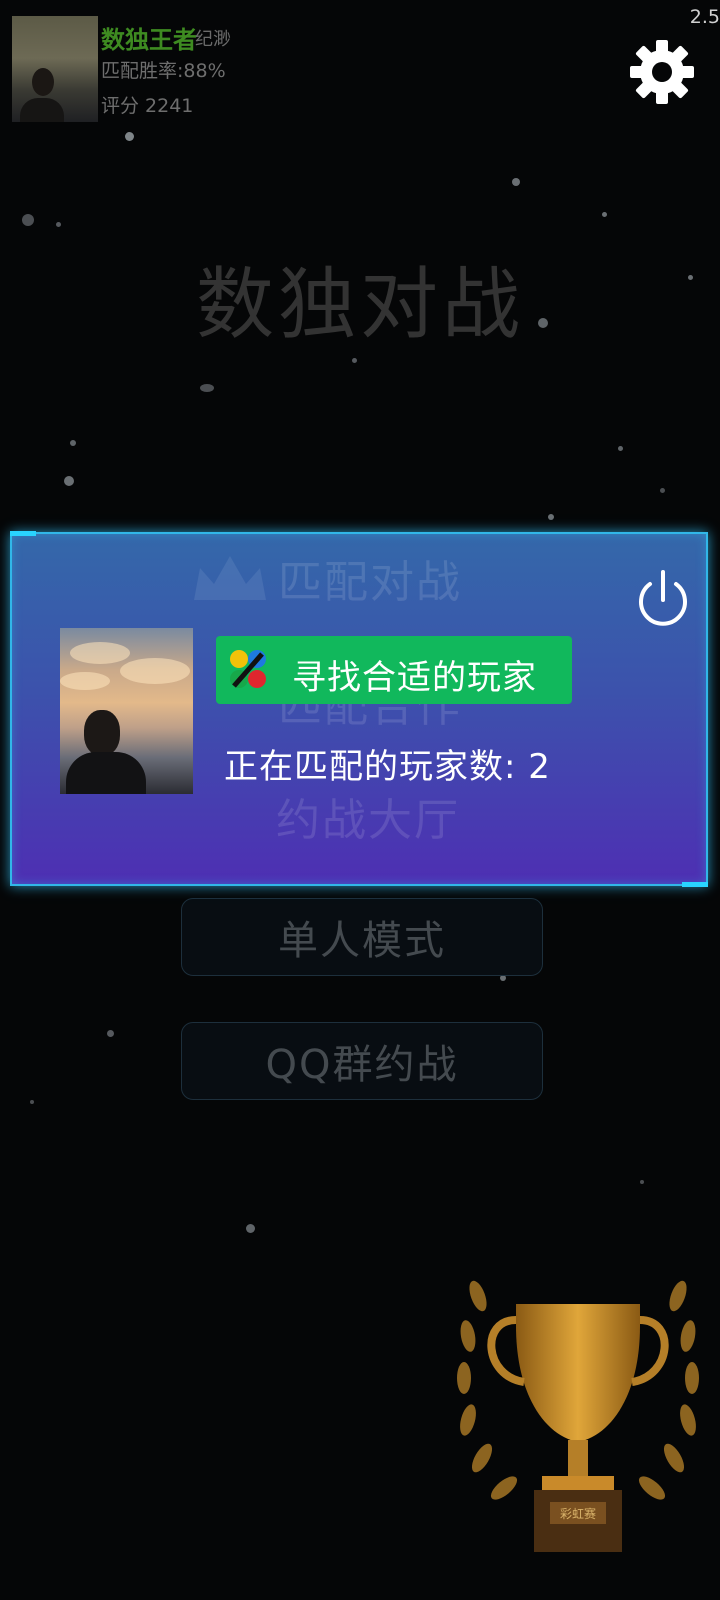 This screenshot has height=1600, width=720. I want to click on gear-icon, so click(662, 72).